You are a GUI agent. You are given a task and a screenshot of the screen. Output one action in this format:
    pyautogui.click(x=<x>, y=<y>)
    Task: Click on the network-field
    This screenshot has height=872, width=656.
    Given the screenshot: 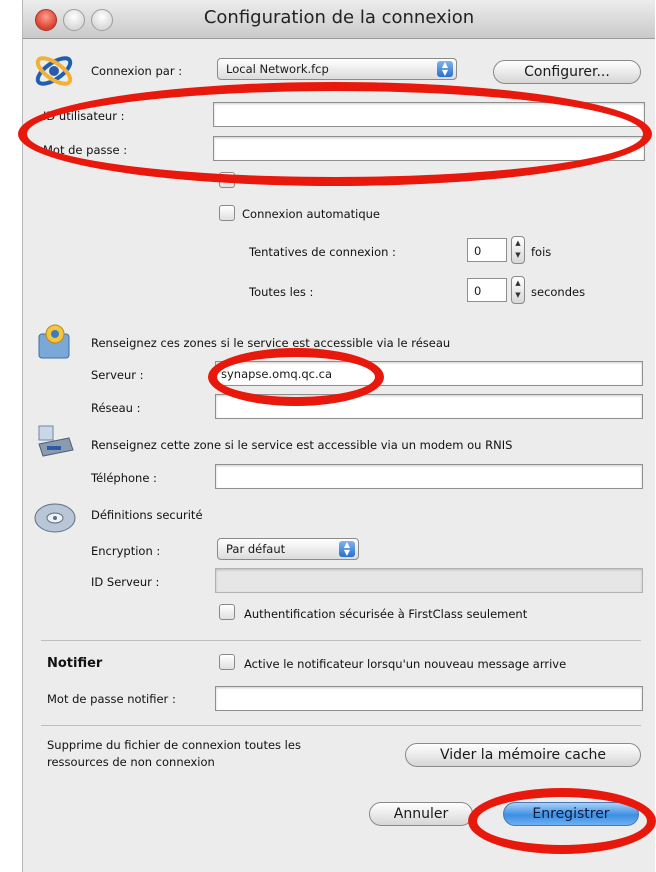 What is the action you would take?
    pyautogui.click(x=429, y=406)
    